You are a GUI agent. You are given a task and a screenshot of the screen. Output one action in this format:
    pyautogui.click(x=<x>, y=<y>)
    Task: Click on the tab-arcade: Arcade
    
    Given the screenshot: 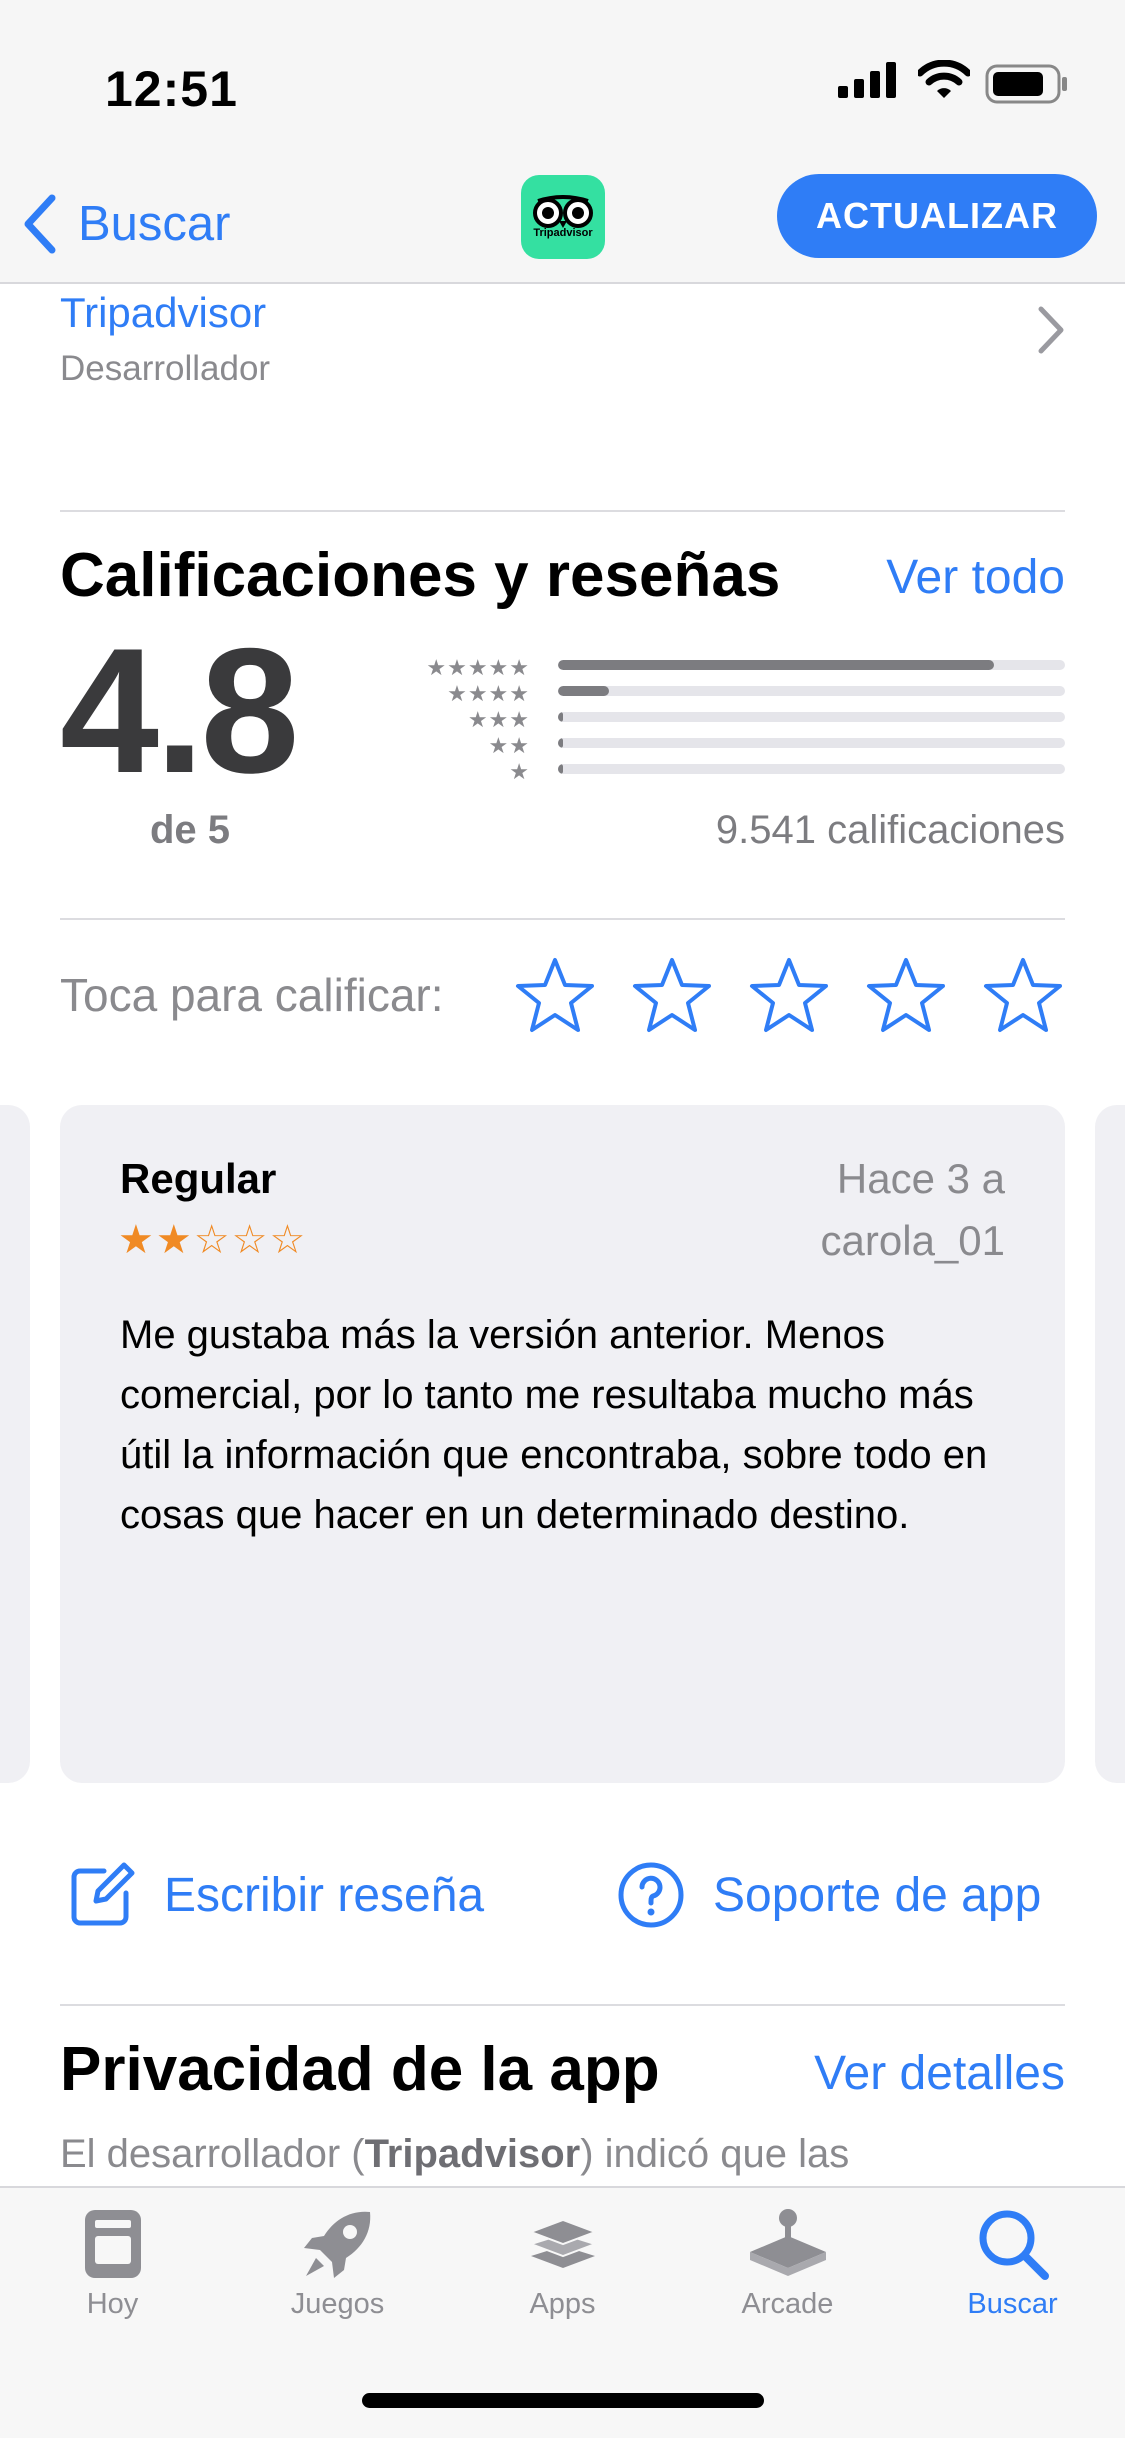 What is the action you would take?
    pyautogui.click(x=787, y=2263)
    